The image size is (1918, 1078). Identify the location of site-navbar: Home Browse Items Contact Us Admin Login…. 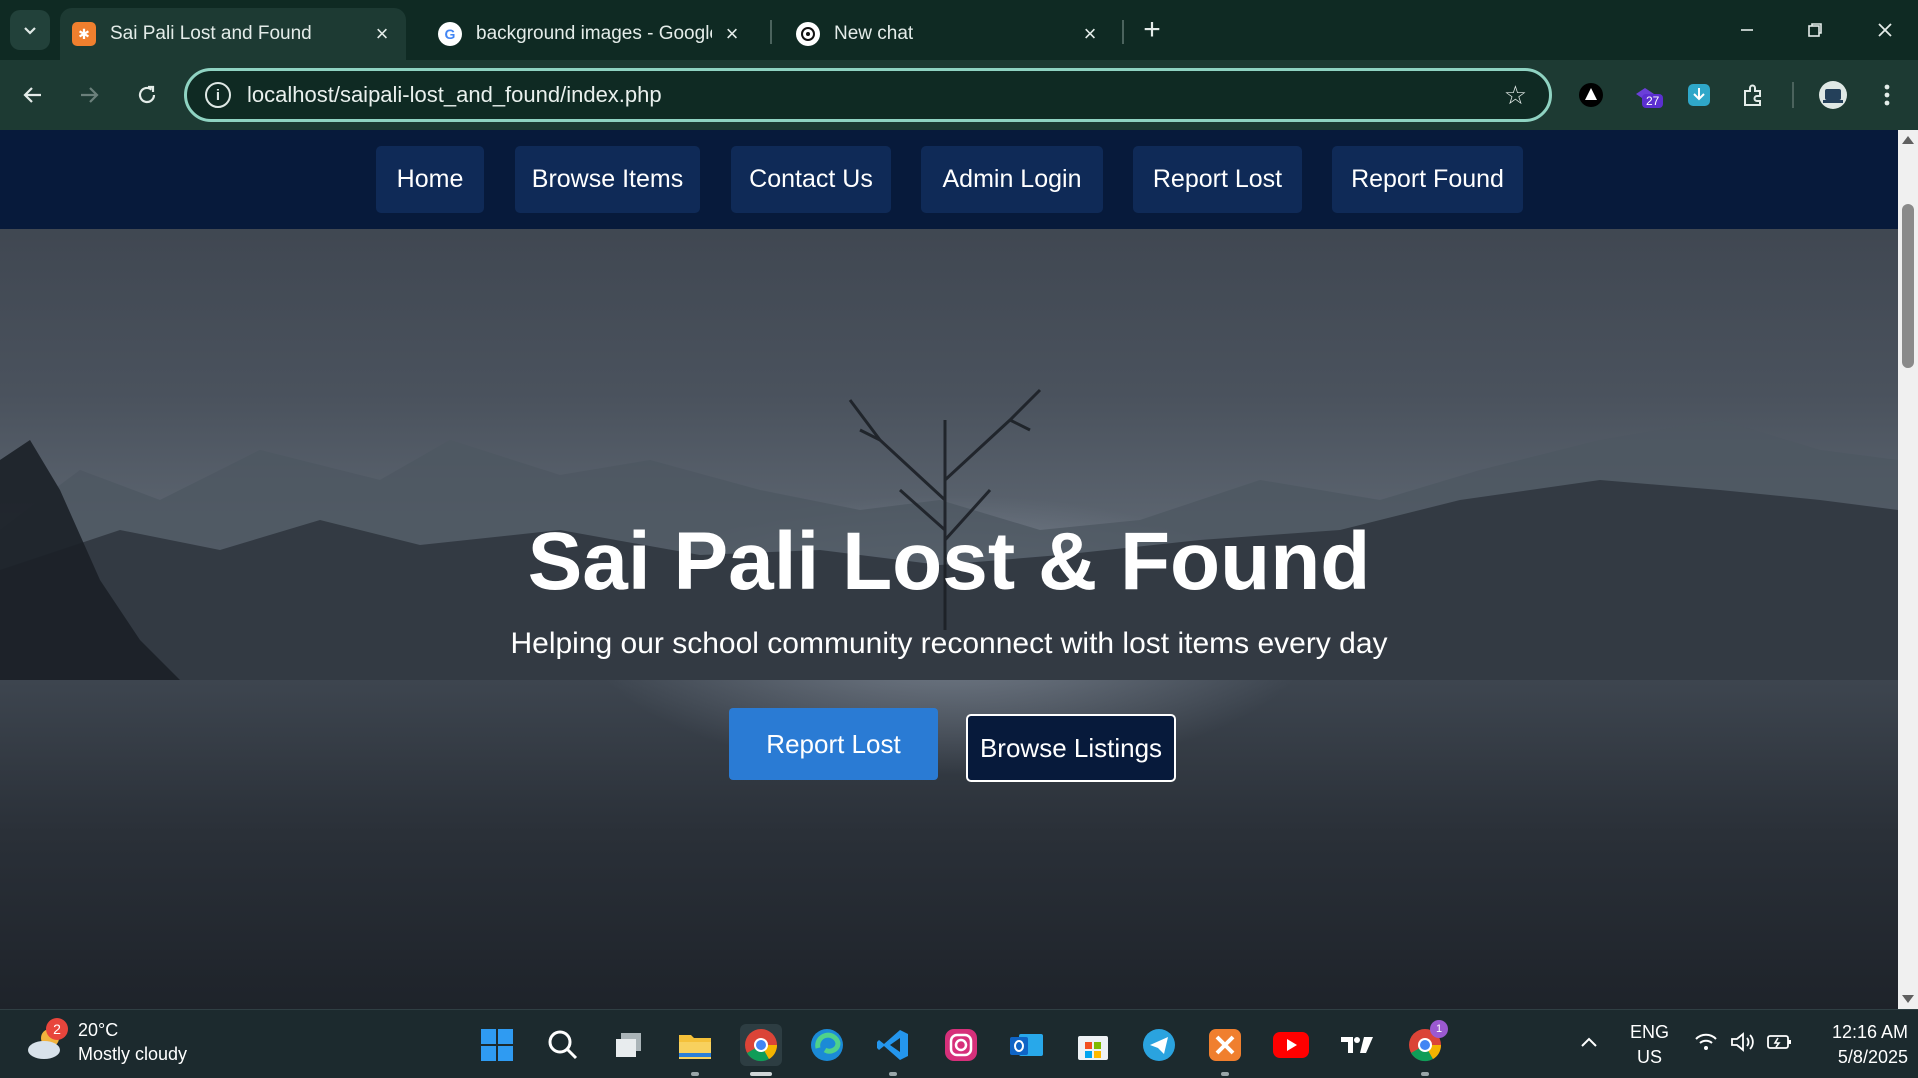
(949, 179).